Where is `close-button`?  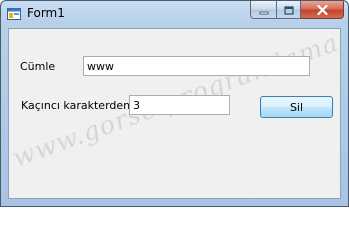 close-button is located at coordinates (322, 10).